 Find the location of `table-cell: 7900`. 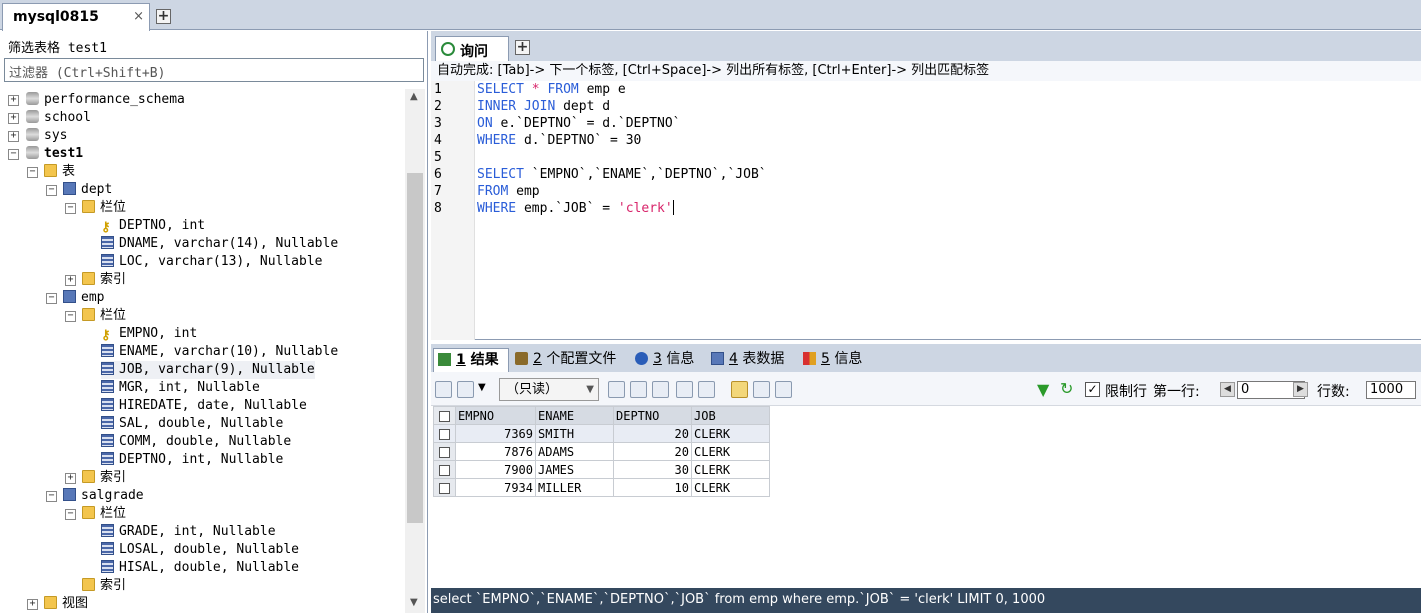

table-cell: 7900 is located at coordinates (495, 469).